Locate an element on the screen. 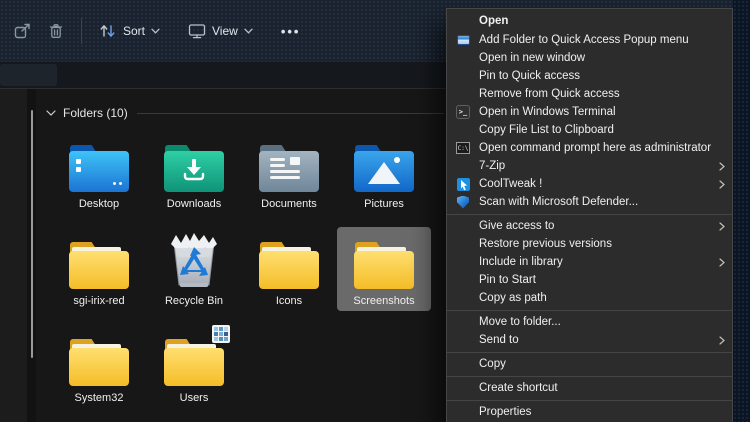  terminal-icon: >_ is located at coordinates (463, 112).